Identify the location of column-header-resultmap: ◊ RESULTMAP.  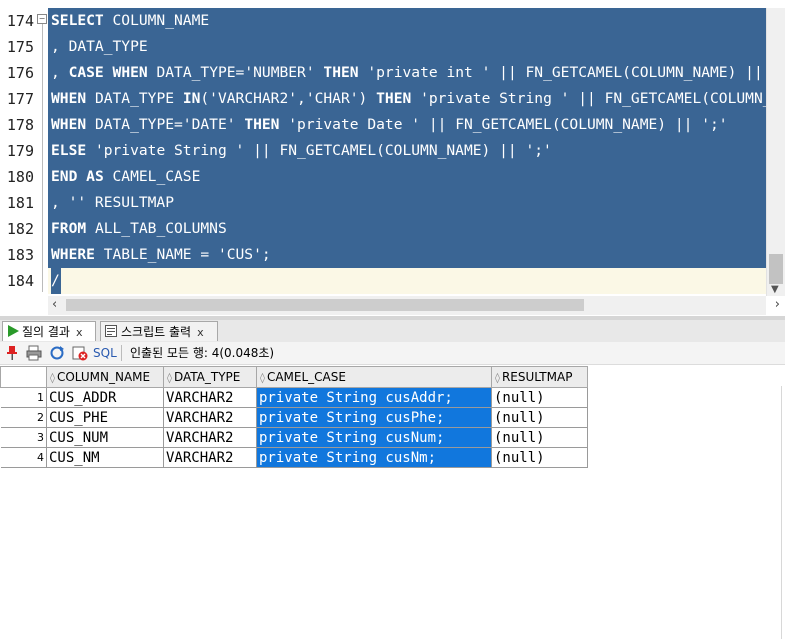
(539, 377).